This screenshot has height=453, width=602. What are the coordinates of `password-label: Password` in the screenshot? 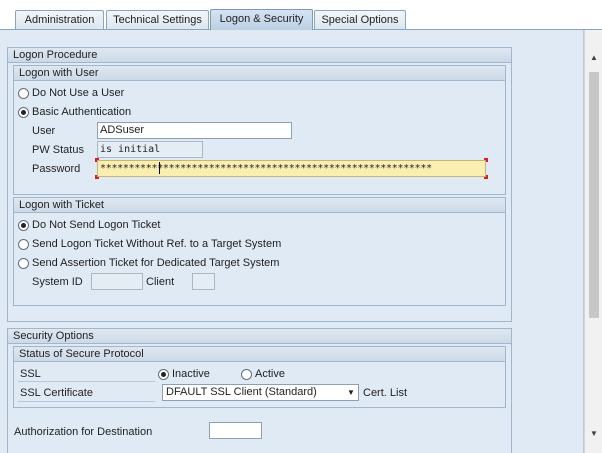 It's located at (56, 169).